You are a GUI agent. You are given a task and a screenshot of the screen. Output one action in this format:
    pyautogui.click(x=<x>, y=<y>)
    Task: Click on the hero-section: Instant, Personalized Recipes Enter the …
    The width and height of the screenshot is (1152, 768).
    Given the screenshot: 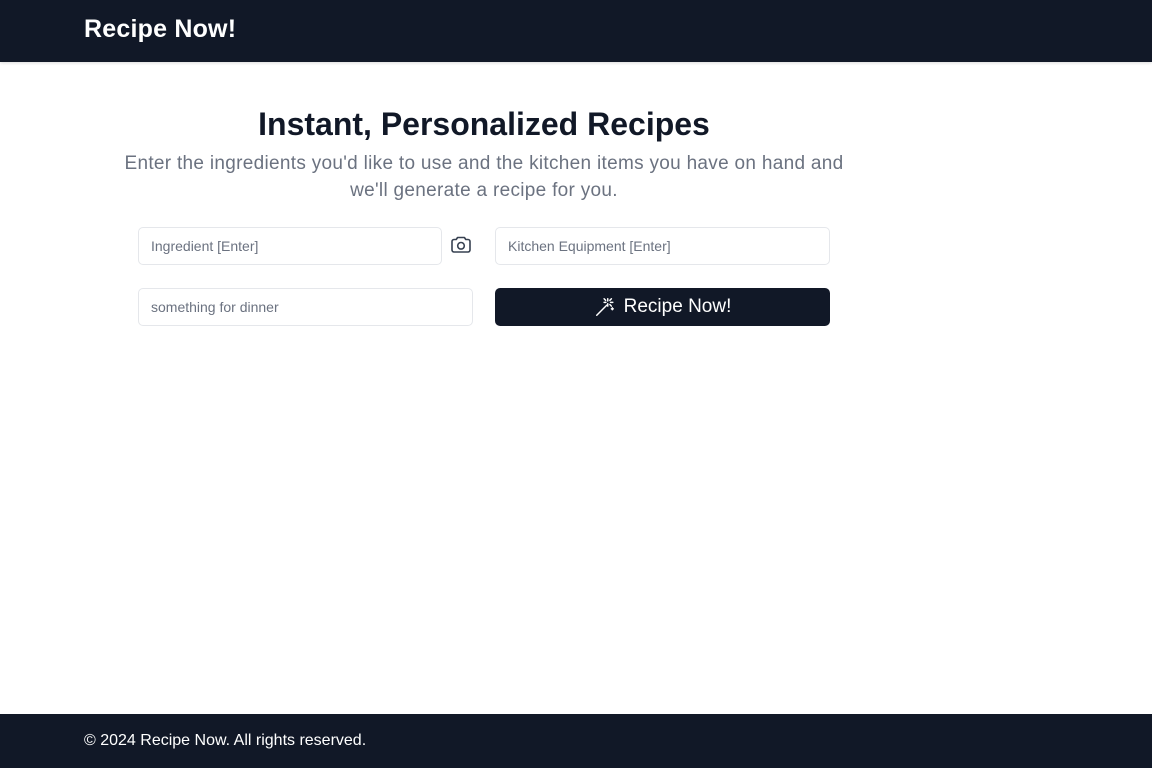 What is the action you would take?
    pyautogui.click(x=484, y=154)
    